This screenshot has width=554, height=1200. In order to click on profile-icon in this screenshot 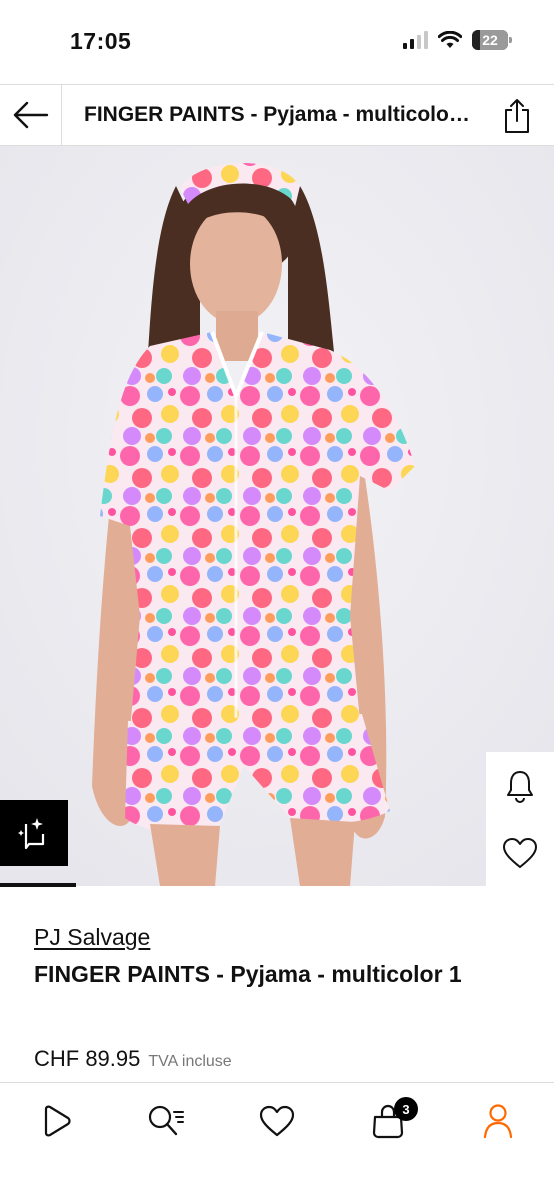, I will do `click(498, 1121)`.